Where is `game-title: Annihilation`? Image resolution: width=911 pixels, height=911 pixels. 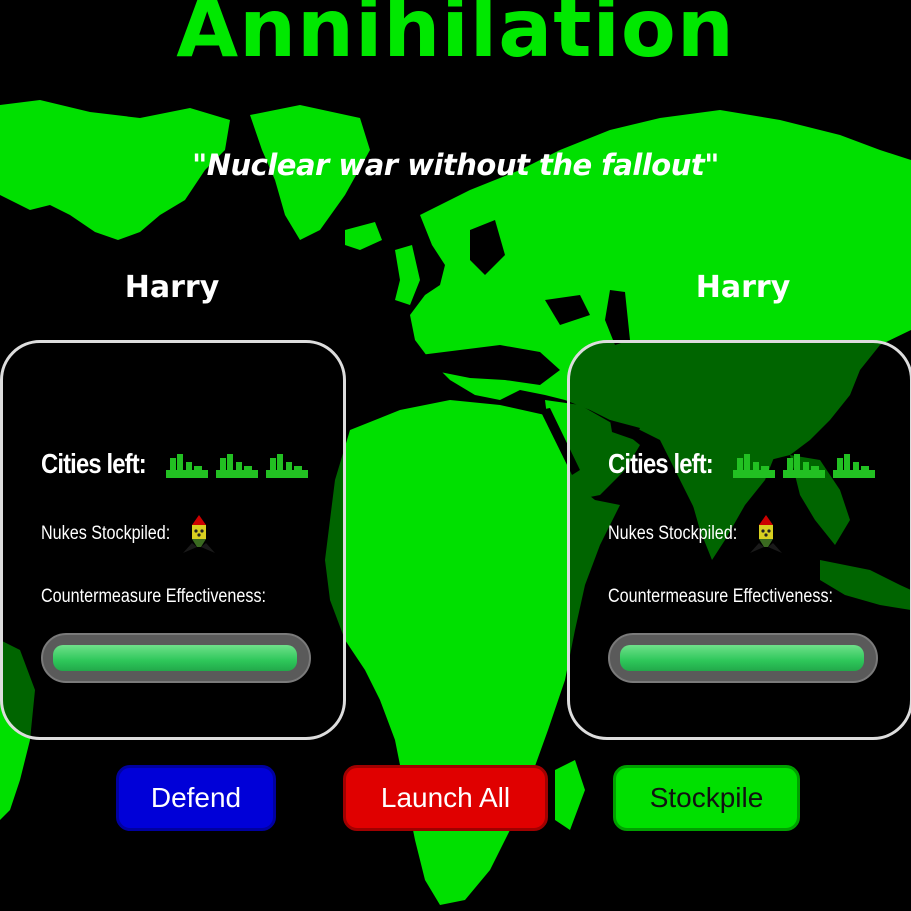
game-title: Annihilation is located at coordinates (455, 37).